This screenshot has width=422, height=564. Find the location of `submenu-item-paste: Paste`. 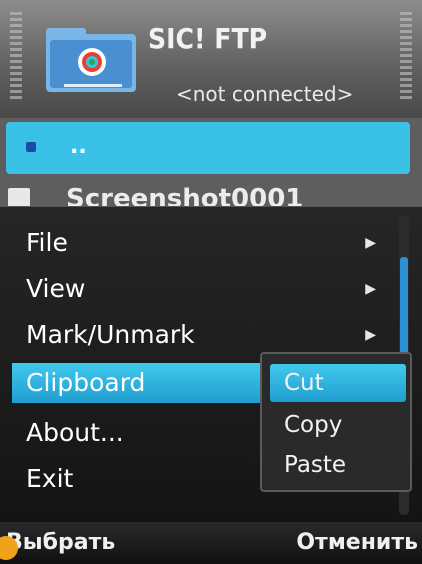

submenu-item-paste: Paste is located at coordinates (338, 465).